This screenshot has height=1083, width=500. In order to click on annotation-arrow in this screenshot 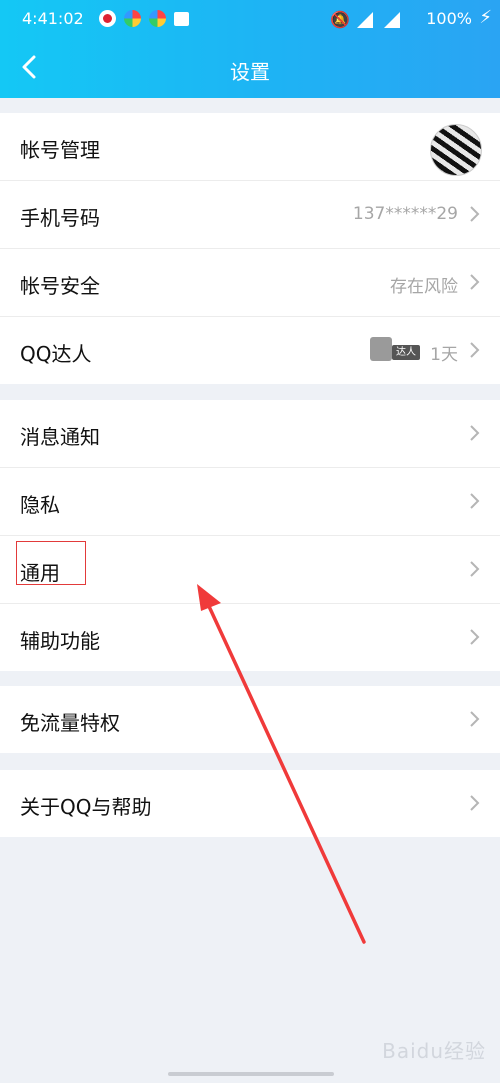, I will do `click(281, 764)`.